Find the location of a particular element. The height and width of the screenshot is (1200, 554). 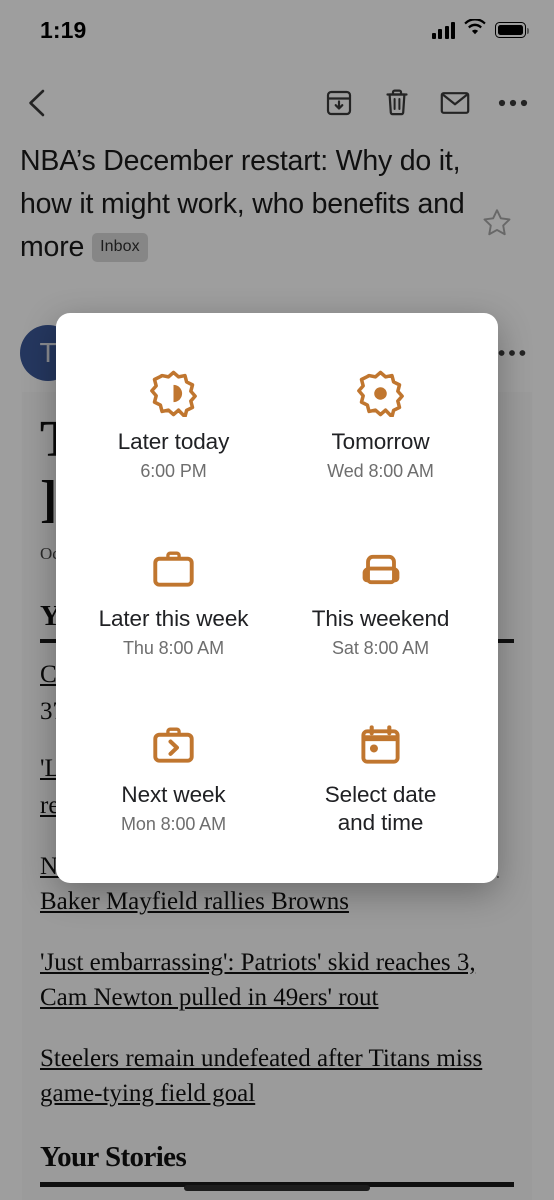

snooze-option-label: This weekend is located at coordinates (380, 618).